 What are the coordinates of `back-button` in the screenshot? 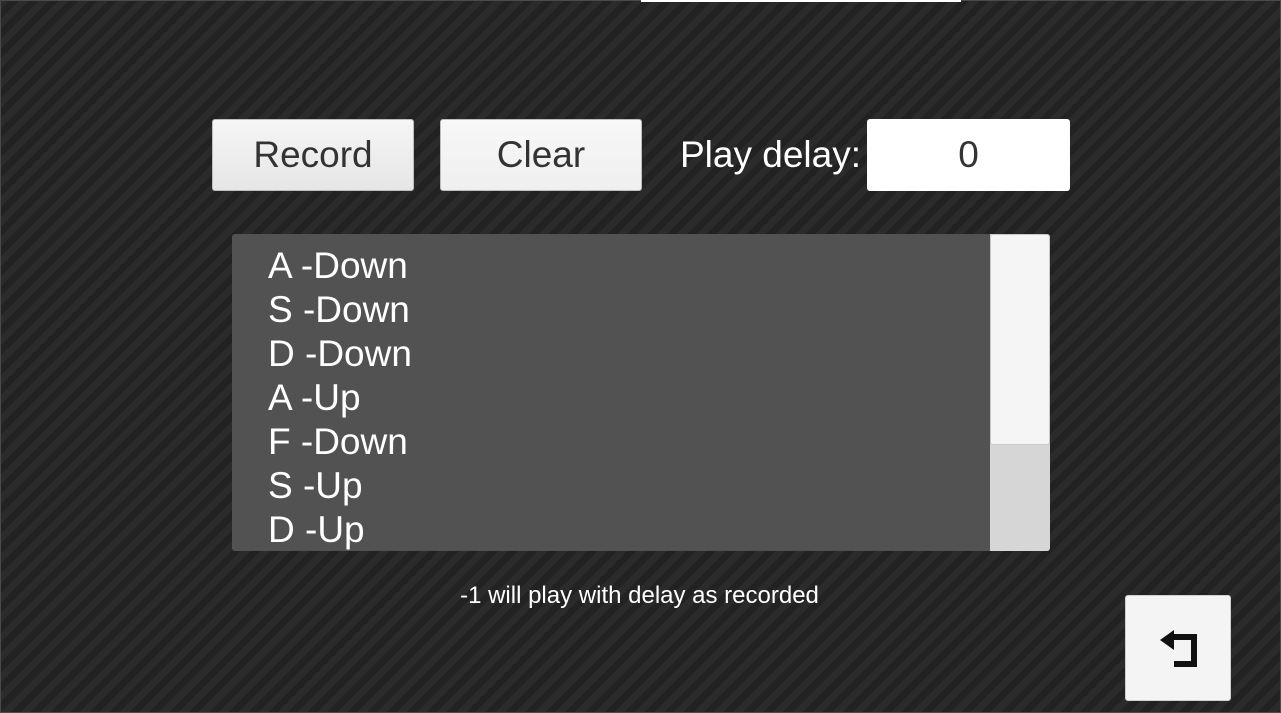 It's located at (1178, 648).